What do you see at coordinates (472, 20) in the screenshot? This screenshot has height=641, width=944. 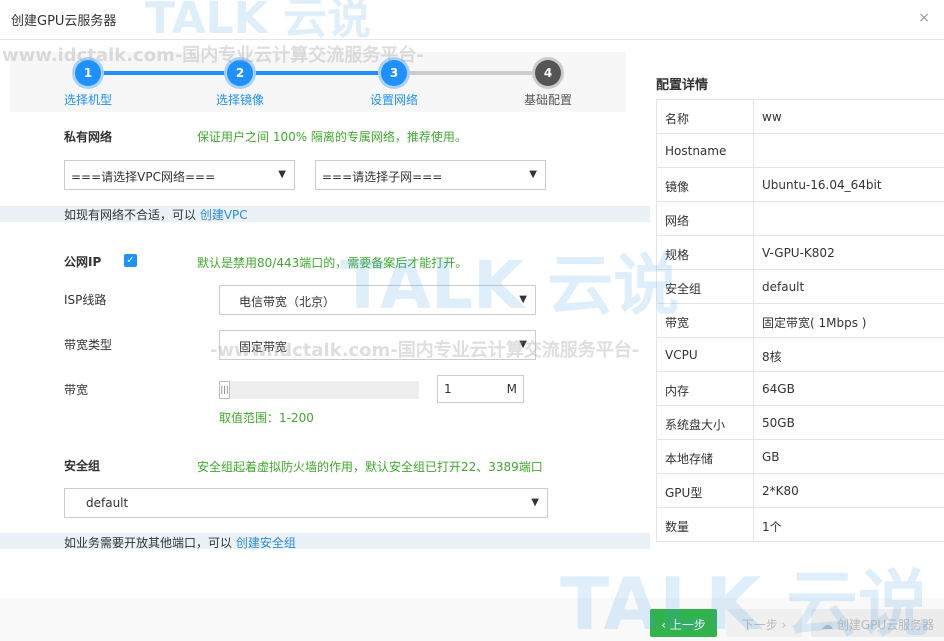 I see `dialog-title: 创建GPU云服务器 ×` at bounding box center [472, 20].